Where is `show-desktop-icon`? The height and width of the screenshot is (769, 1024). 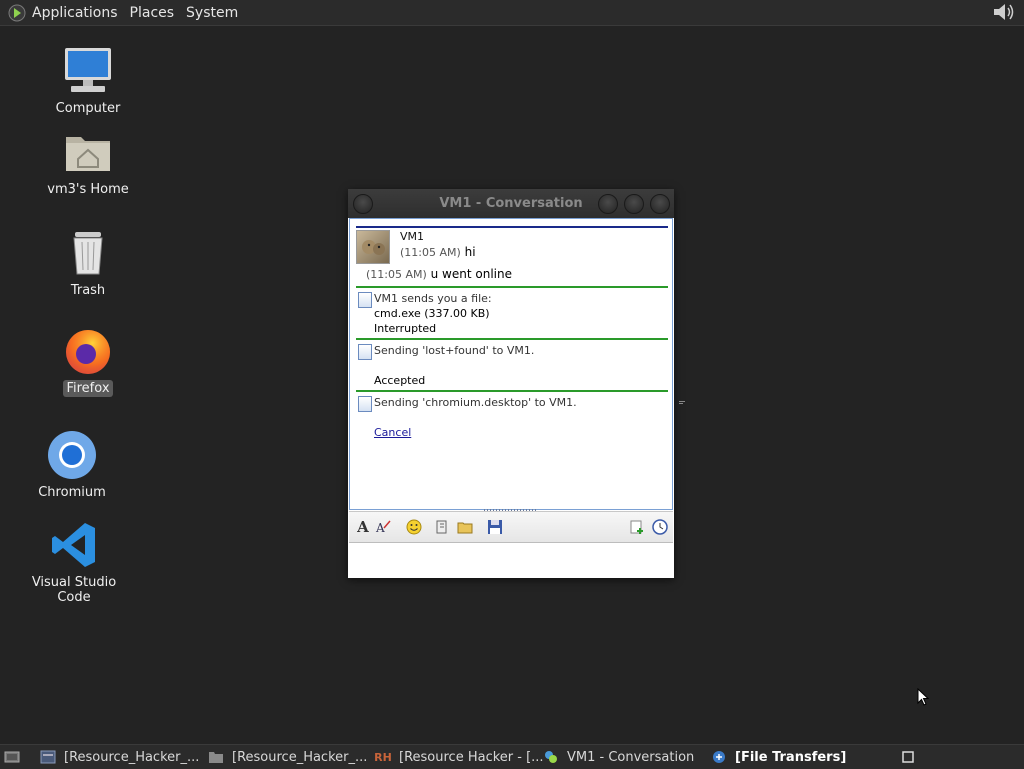
show-desktop-icon is located at coordinates (12, 757).